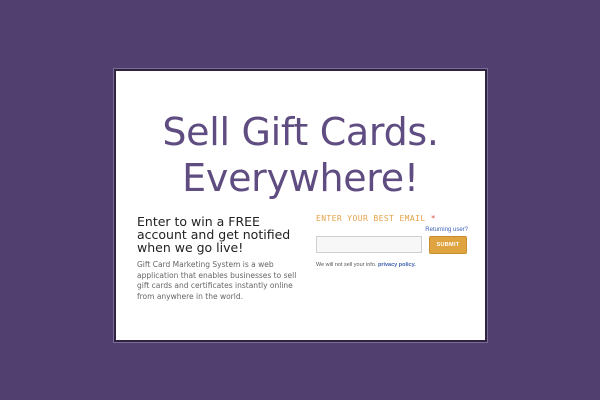 This screenshot has width=600, height=400. What do you see at coordinates (300, 132) in the screenshot?
I see `headline-line-1: Sell Gift Cards.` at bounding box center [300, 132].